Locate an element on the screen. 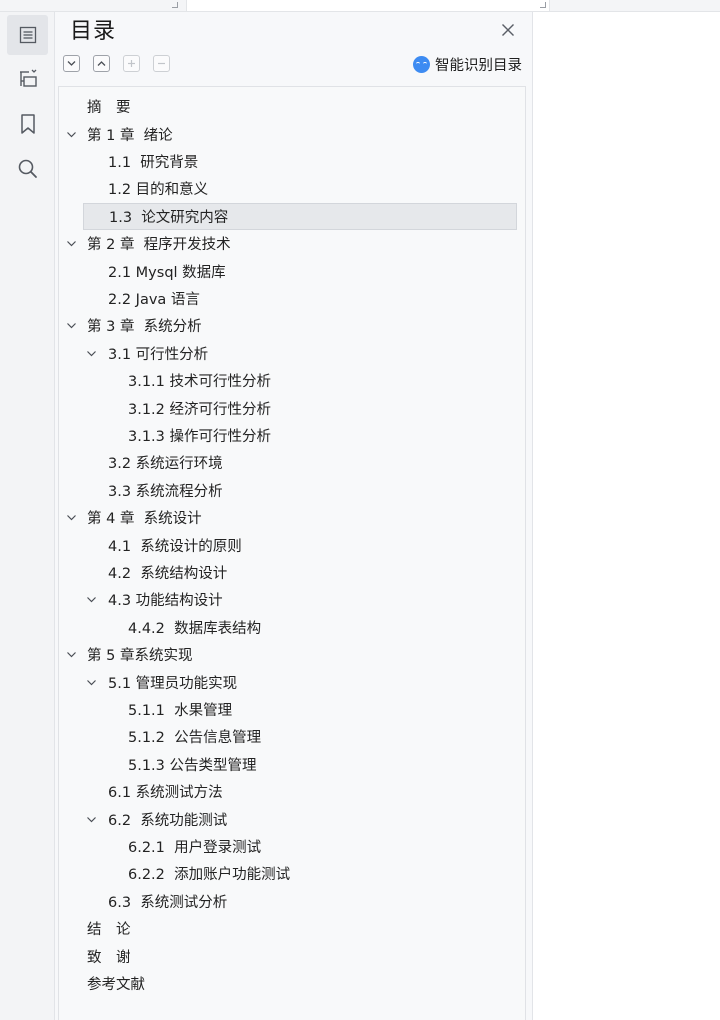 The image size is (720, 1020). toc-entry-label: 2.2 Java 语言 is located at coordinates (154, 299).